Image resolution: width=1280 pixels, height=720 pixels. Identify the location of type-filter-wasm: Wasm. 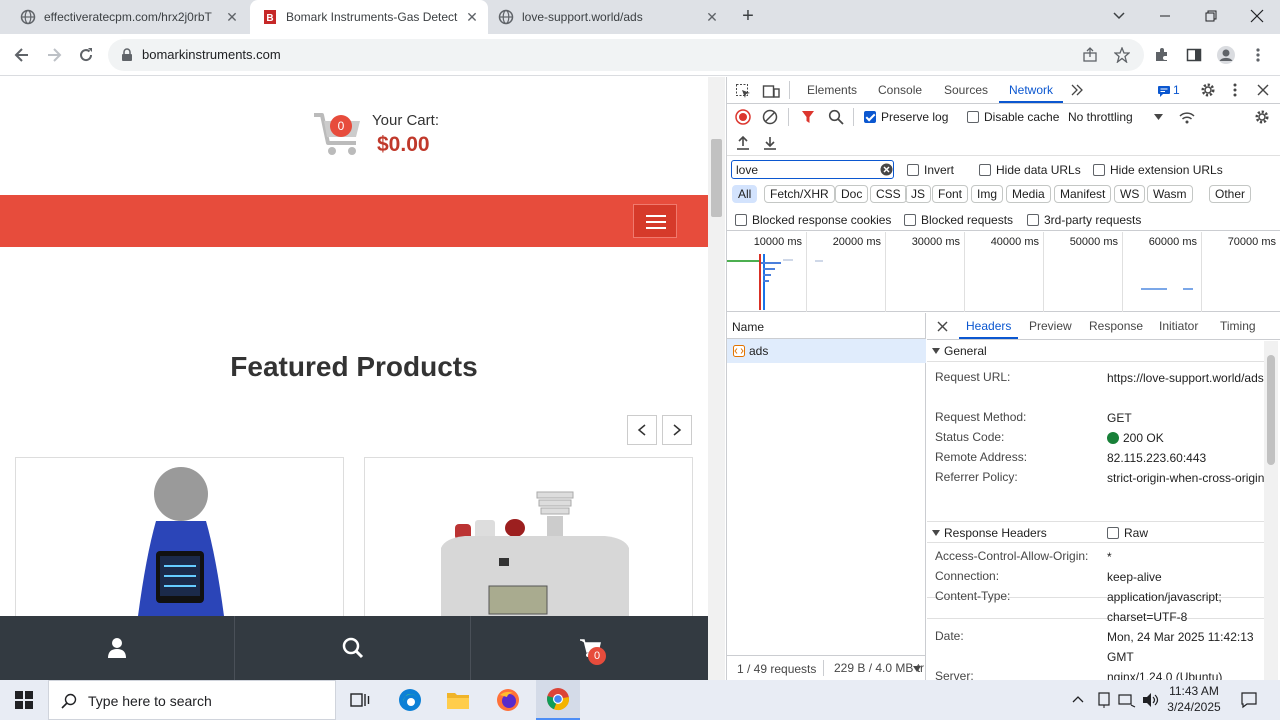
(1170, 194).